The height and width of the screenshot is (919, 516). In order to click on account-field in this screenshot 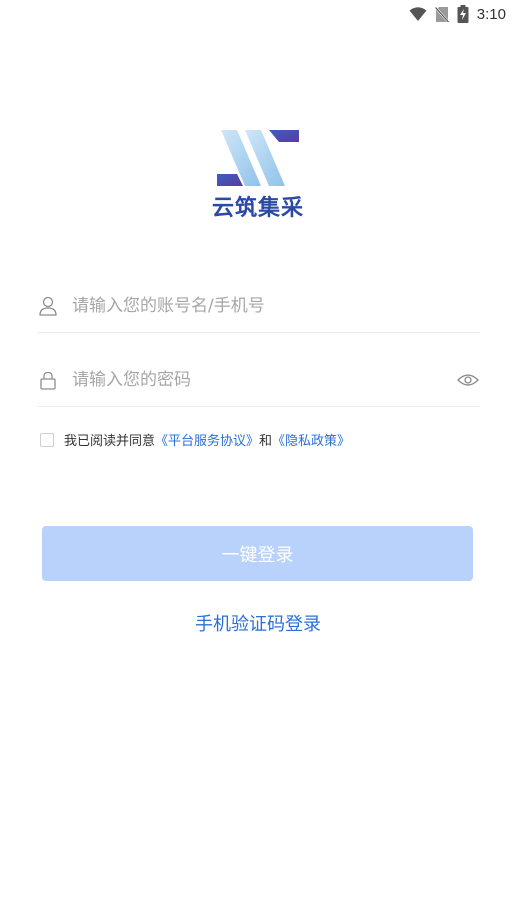, I will do `click(258, 306)`.